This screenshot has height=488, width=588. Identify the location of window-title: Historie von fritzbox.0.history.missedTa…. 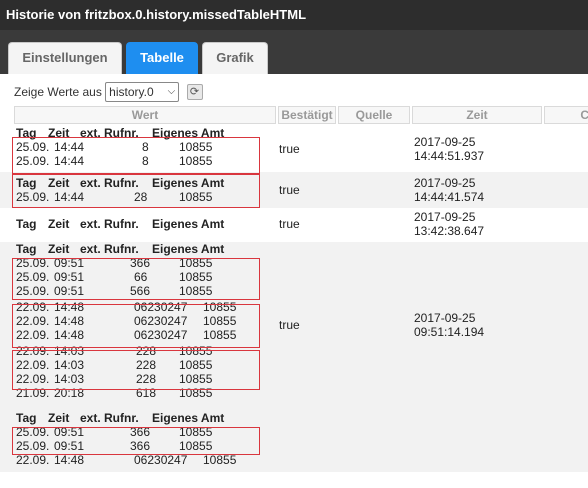
(294, 15).